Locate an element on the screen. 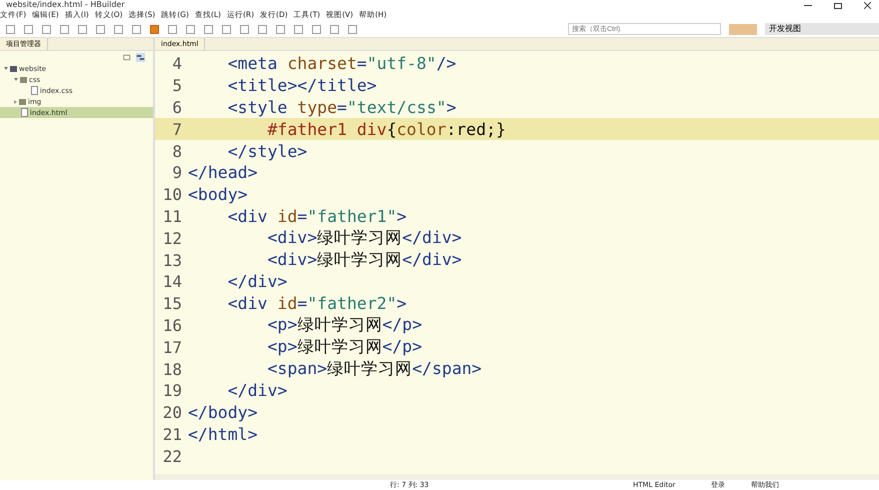  code-line: <style type="text/css"> is located at coordinates (341, 107).